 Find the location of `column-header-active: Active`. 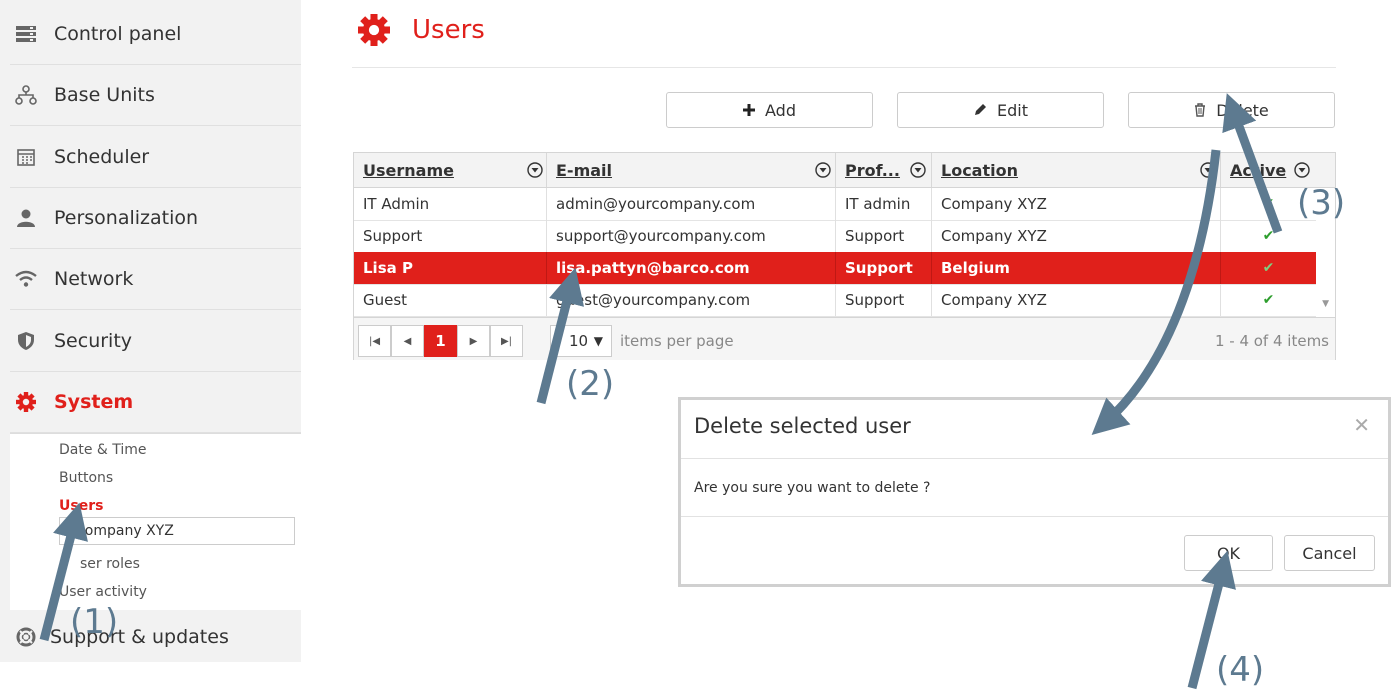

column-header-active: Active is located at coordinates (1278, 170).